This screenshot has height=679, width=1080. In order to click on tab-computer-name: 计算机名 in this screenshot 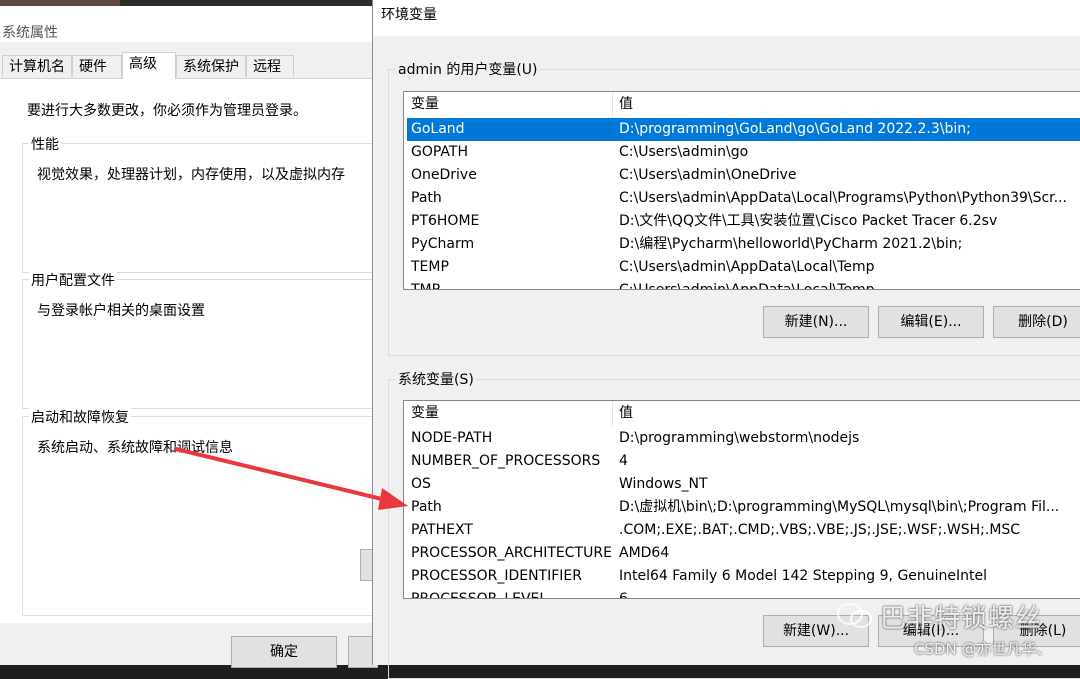, I will do `click(37, 66)`.